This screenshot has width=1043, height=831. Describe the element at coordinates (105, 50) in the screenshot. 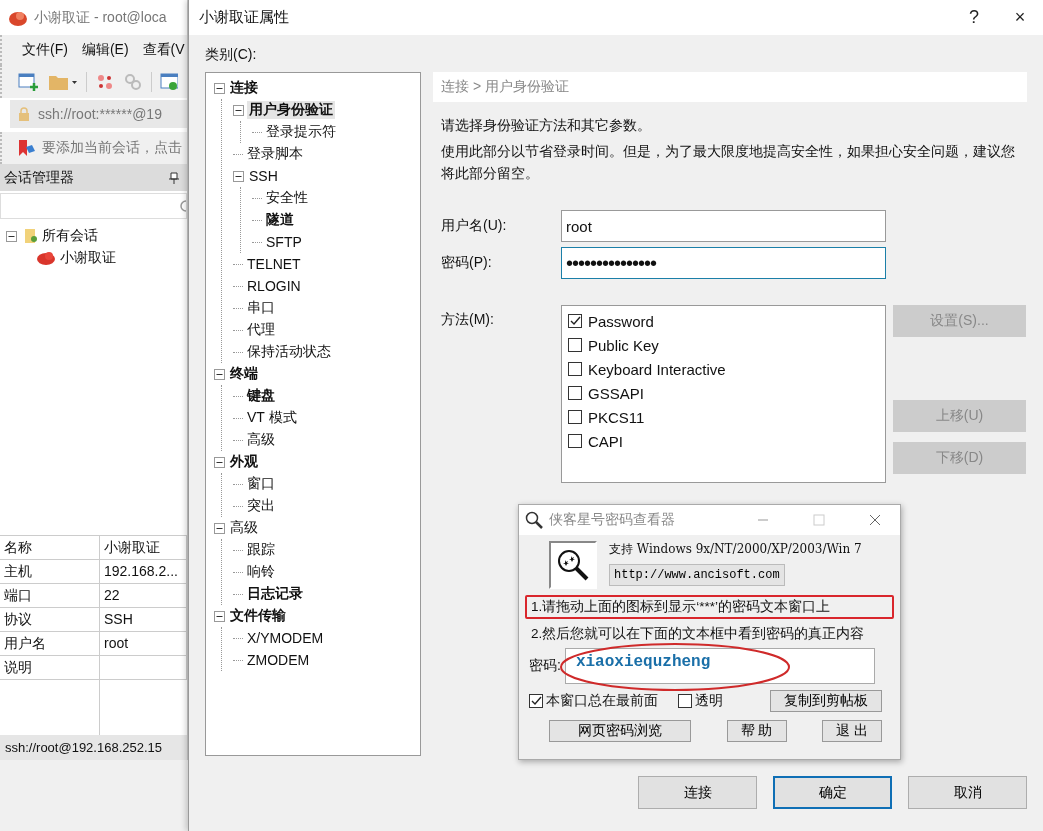

I see `menu-item: 编辑(E)` at that location.